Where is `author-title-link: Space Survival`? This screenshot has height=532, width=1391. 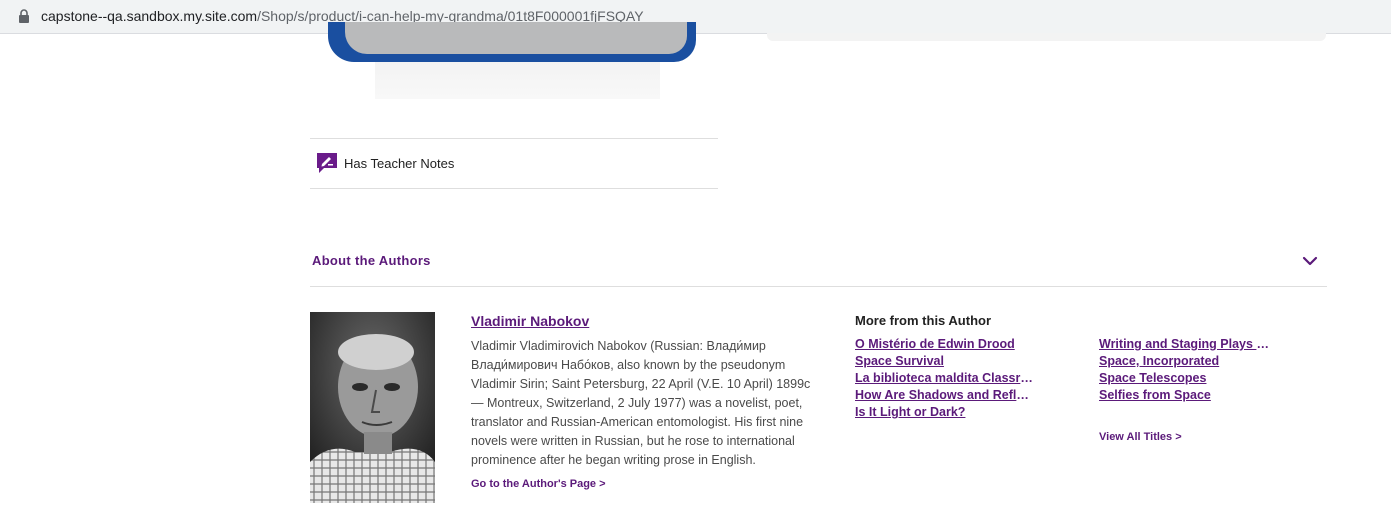 author-title-link: Space Survival is located at coordinates (944, 361).